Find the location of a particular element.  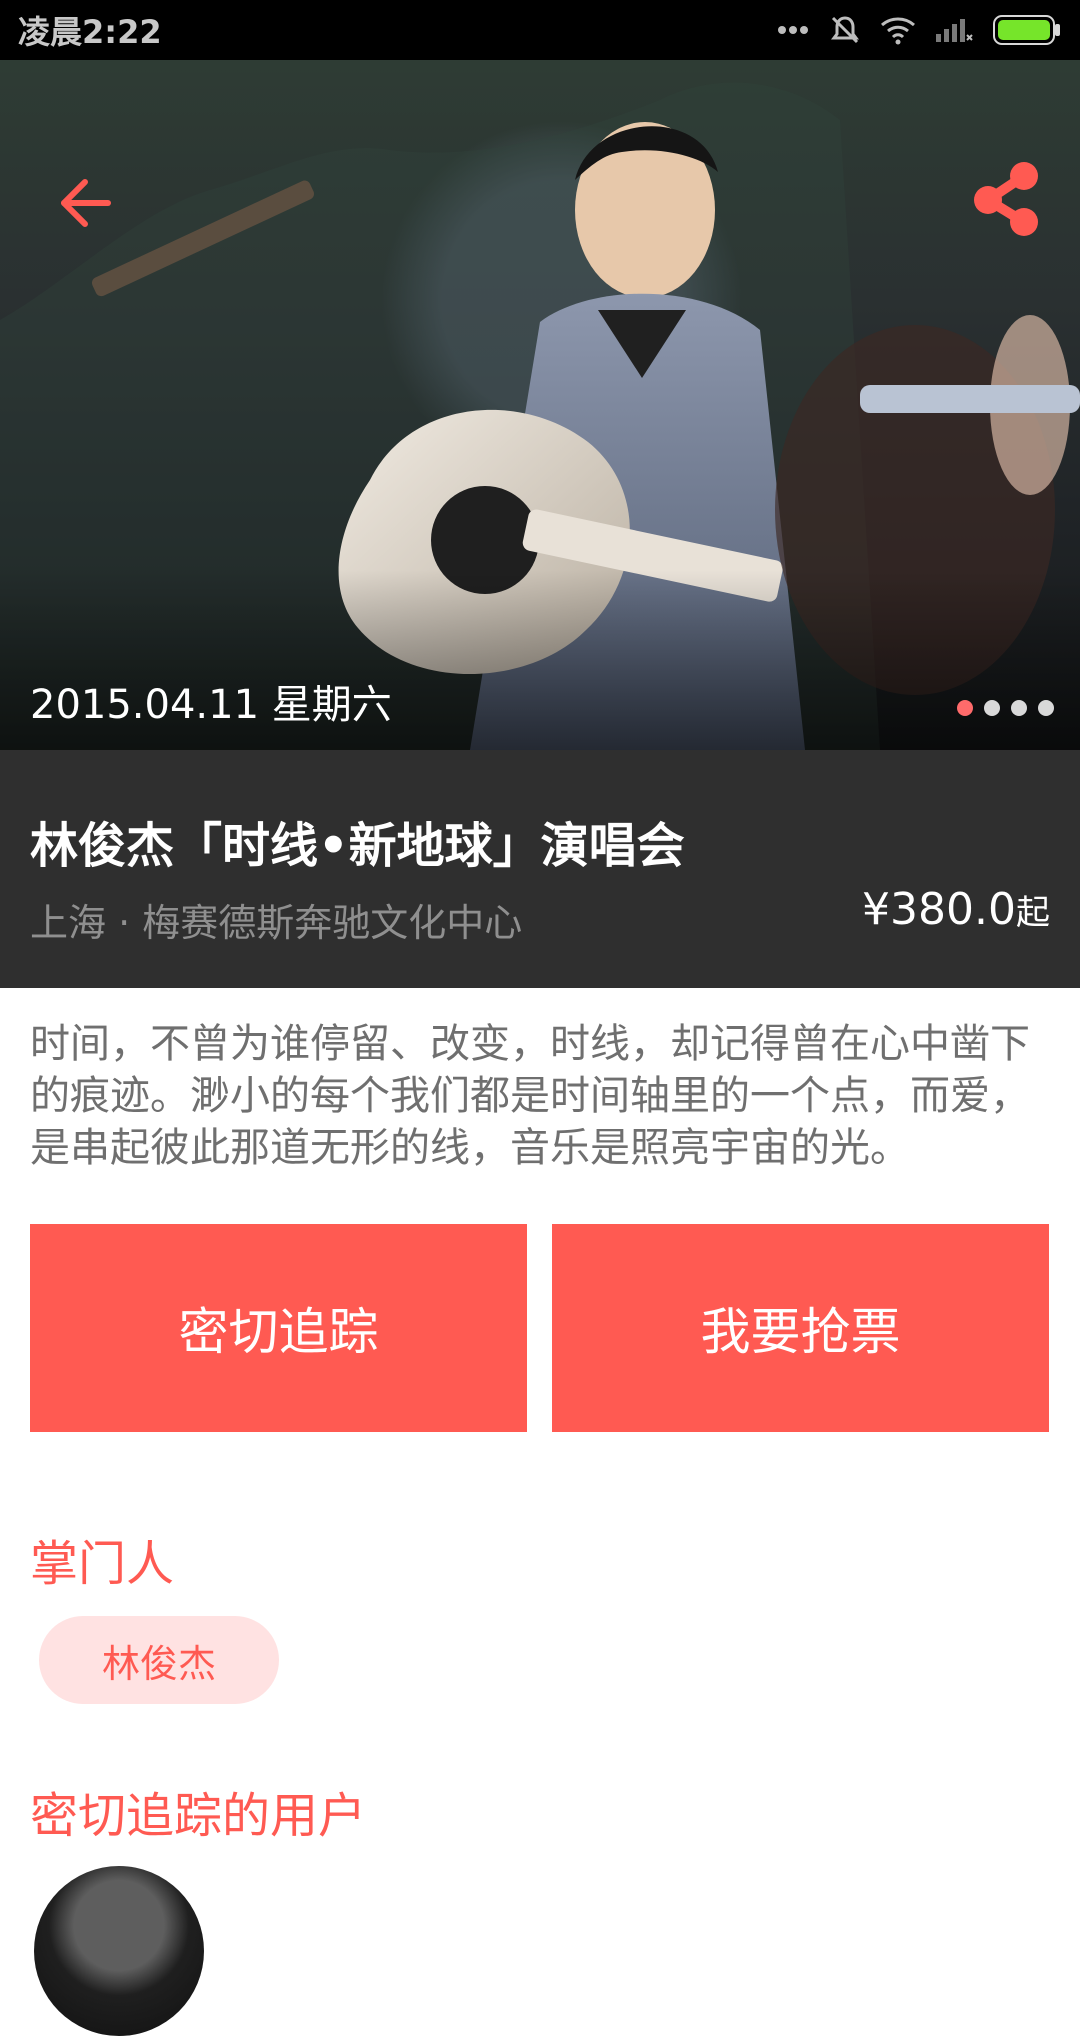

share-button is located at coordinates (1007, 199).